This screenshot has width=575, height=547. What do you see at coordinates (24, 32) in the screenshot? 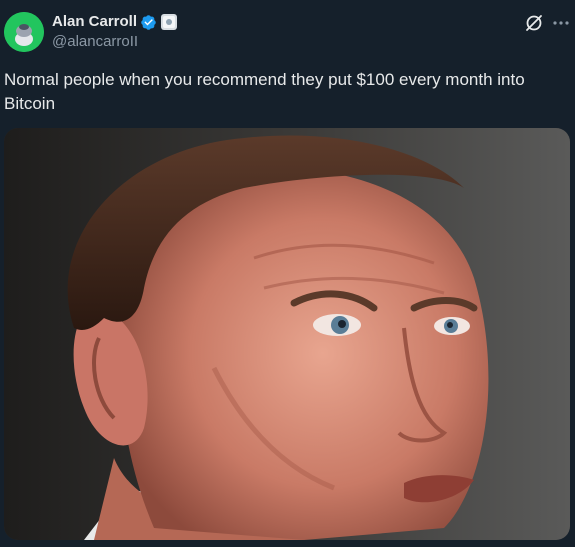
I see `avatar` at bounding box center [24, 32].